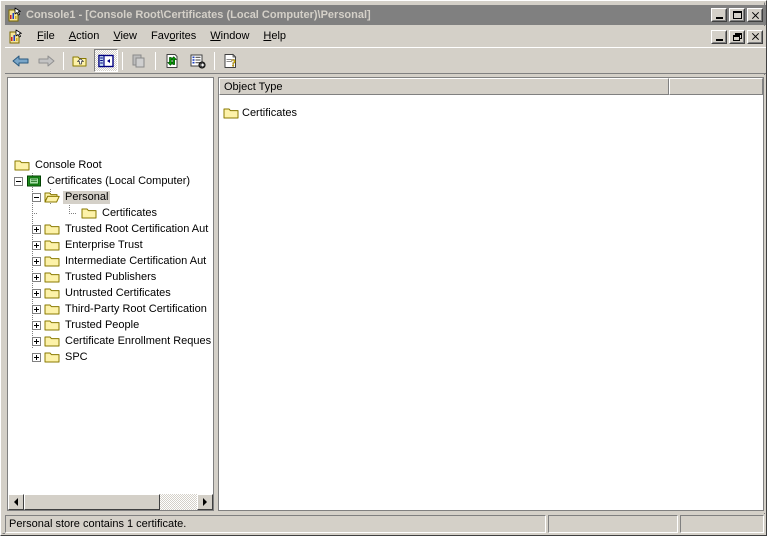 This screenshot has width=767, height=536. Describe the element at coordinates (47, 60) in the screenshot. I see `forward-button` at that location.